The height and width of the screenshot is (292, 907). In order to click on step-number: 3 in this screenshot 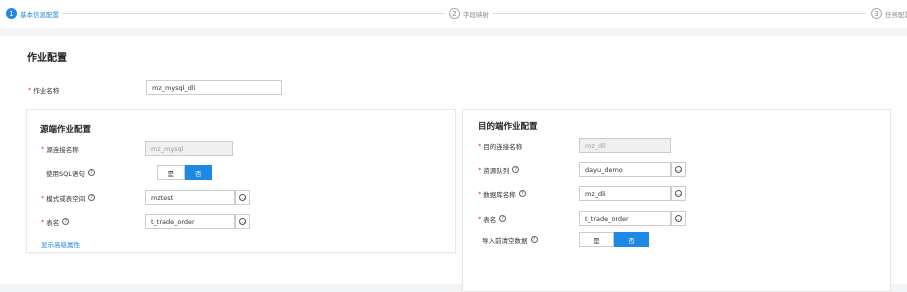, I will do `click(876, 13)`.